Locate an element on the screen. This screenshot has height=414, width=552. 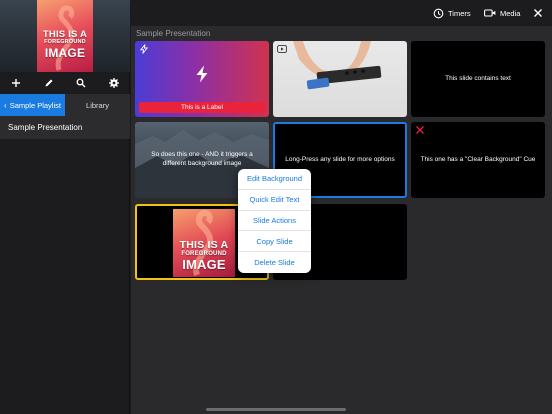
copy-slide-menu-item: Copy Slide is located at coordinates (274, 242).